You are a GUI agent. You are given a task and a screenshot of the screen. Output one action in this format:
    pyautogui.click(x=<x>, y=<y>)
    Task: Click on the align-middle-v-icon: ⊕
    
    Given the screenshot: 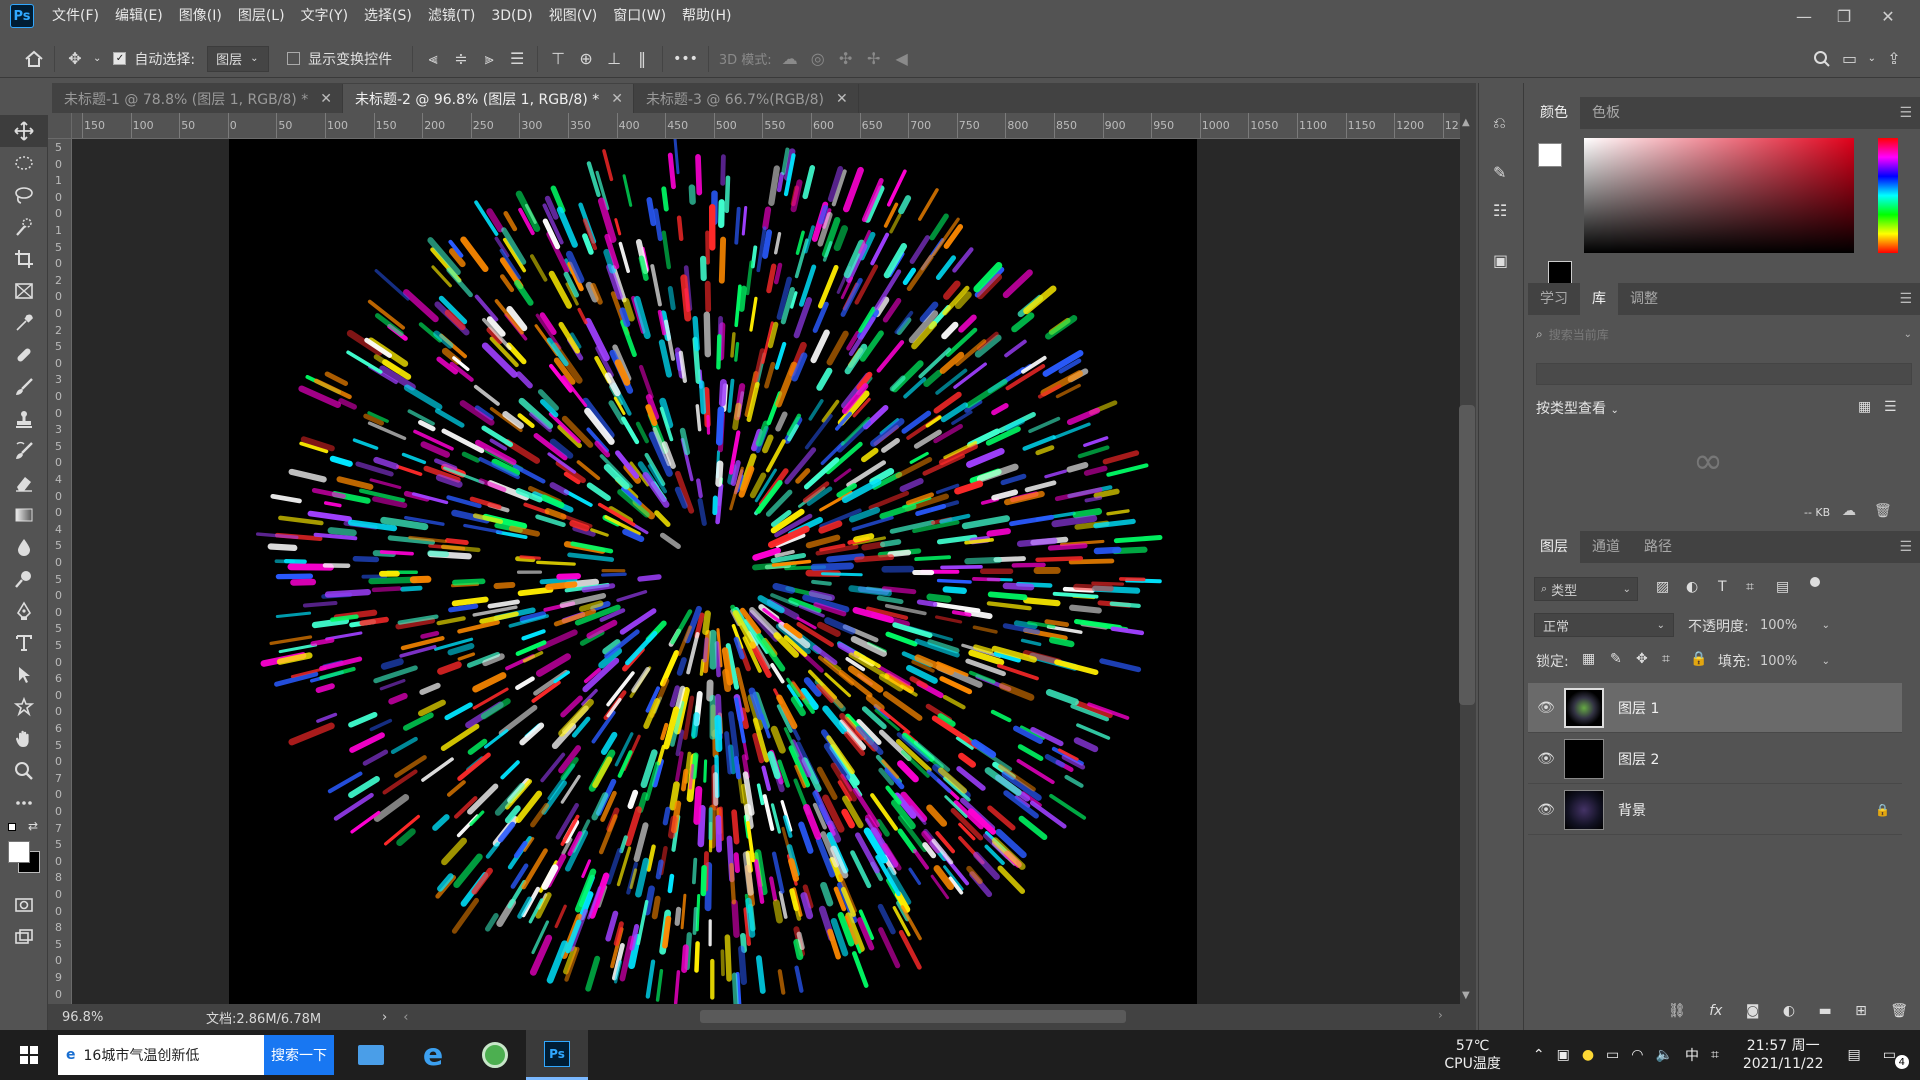 What is the action you would take?
    pyautogui.click(x=586, y=59)
    